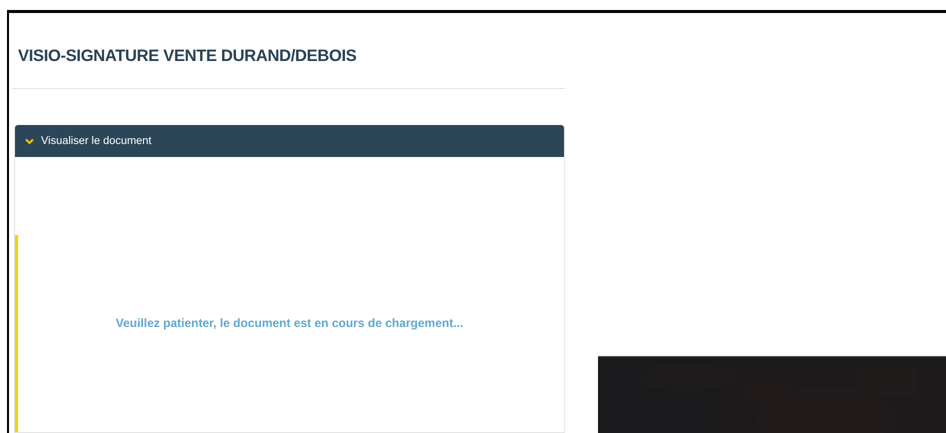 The width and height of the screenshot is (946, 433). I want to click on panel-header: Visualiser le document, so click(289, 141).